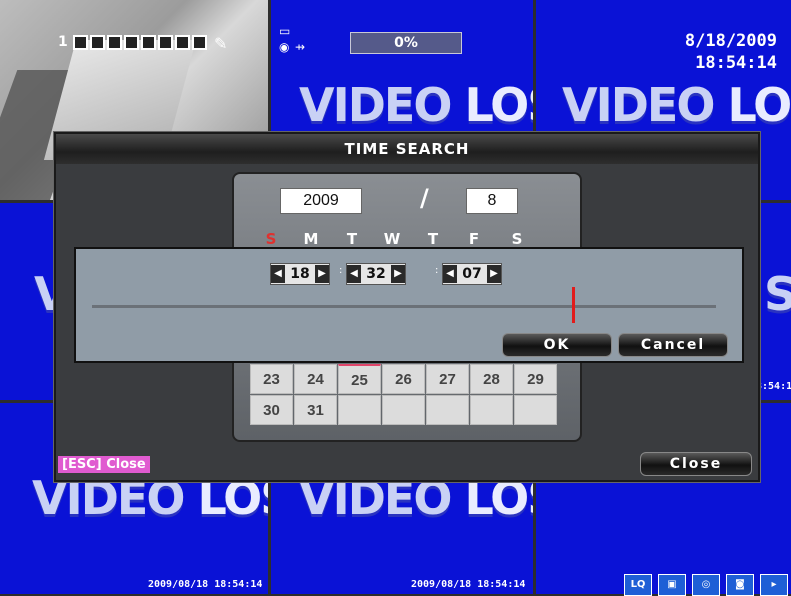 This screenshot has width=791, height=596. What do you see at coordinates (311, 239) in the screenshot?
I see `weekday-mon: M` at bounding box center [311, 239].